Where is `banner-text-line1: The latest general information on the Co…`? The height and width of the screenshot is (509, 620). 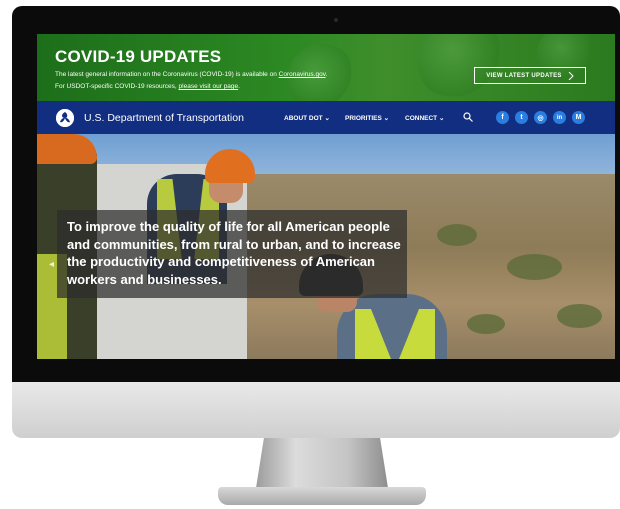
banner-text-line1: The latest general information on the Co… is located at coordinates (191, 74).